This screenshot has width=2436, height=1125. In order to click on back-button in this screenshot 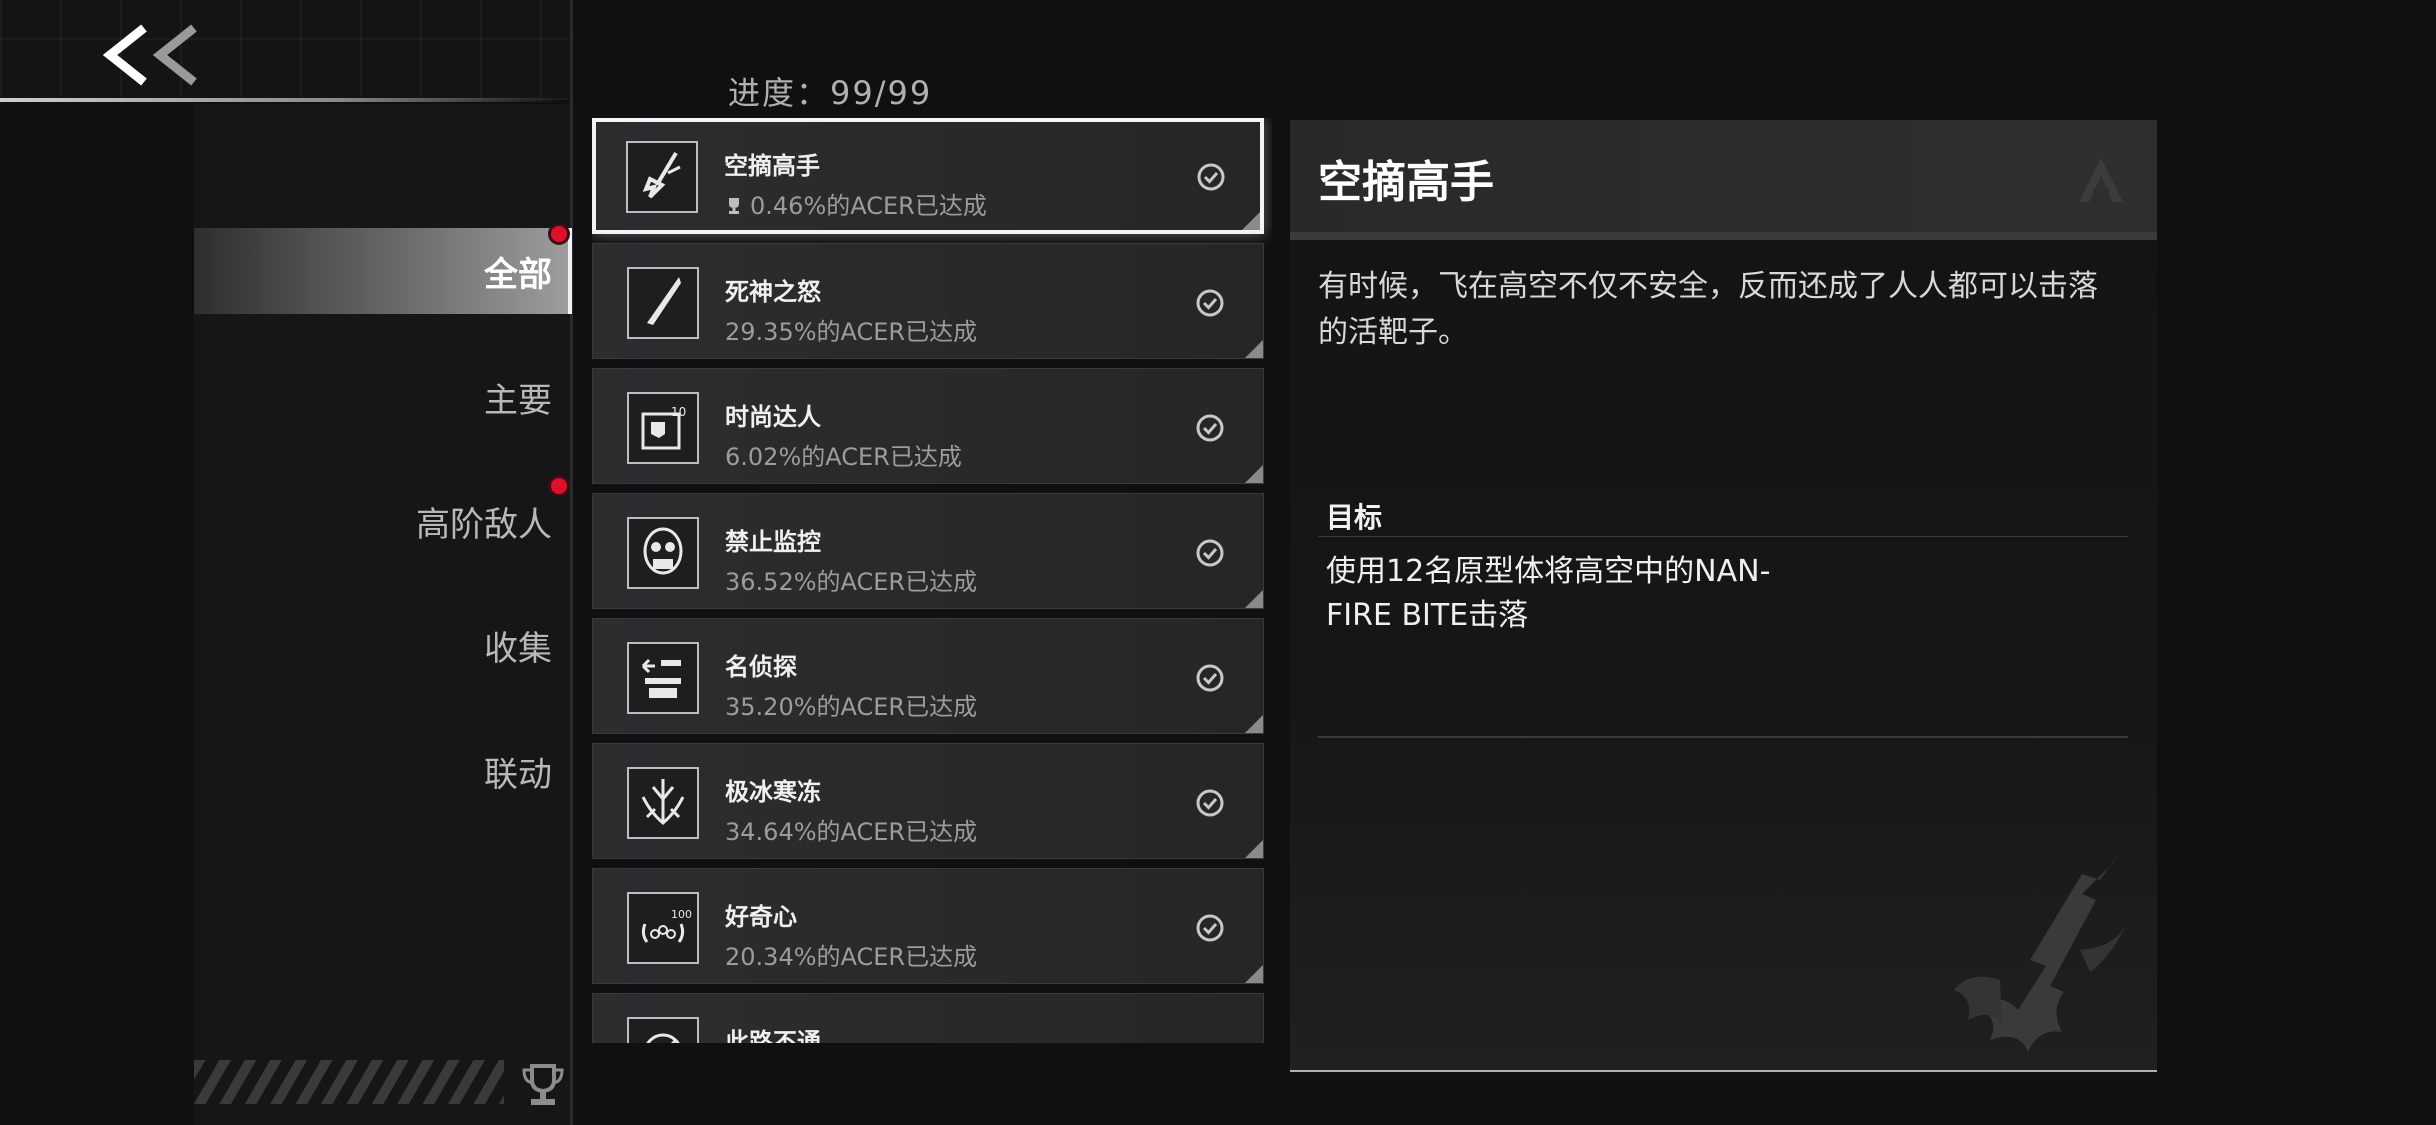, I will do `click(155, 55)`.